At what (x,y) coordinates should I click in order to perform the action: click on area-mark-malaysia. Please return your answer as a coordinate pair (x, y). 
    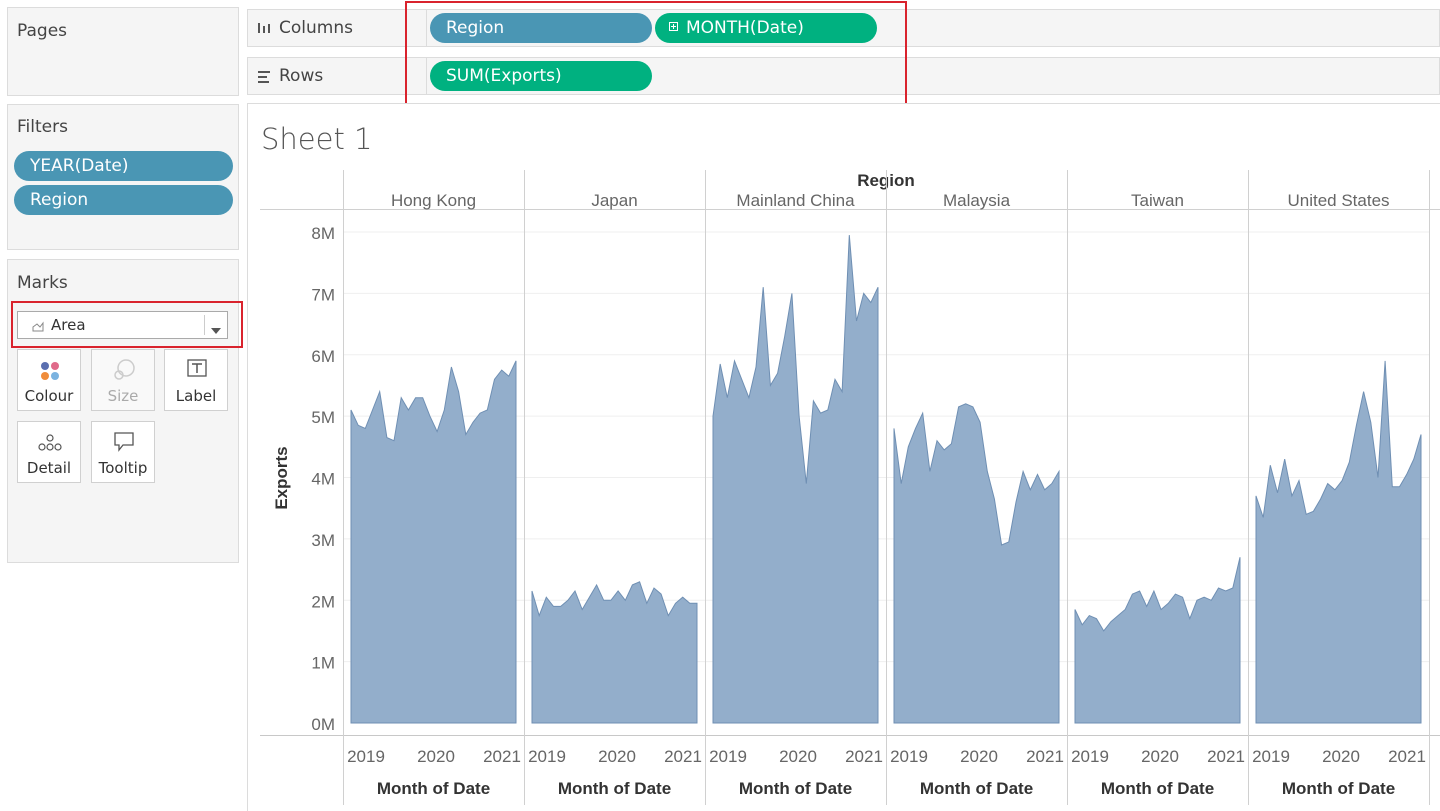
    Looking at the image, I should click on (976, 563).